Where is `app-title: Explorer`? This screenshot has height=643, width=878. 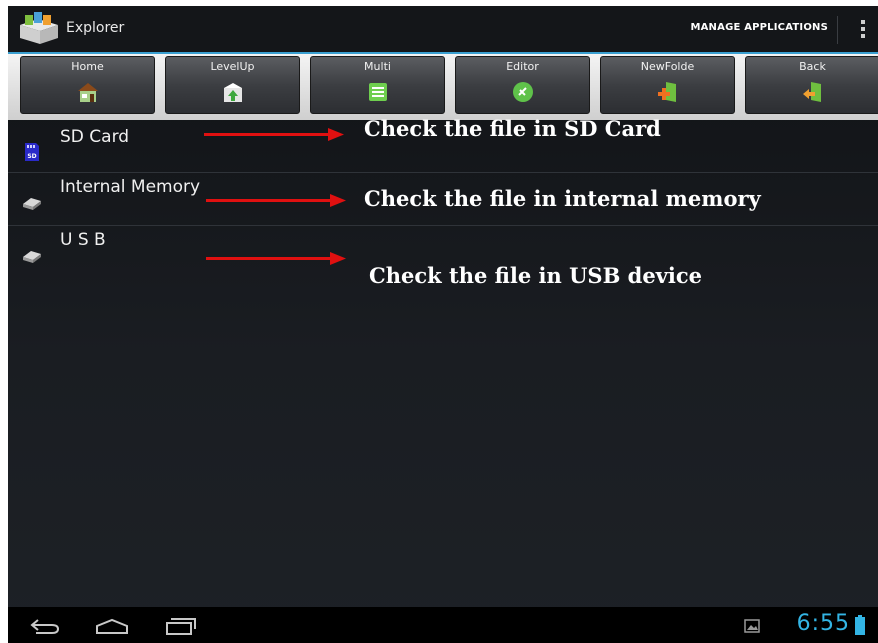 app-title: Explorer is located at coordinates (95, 28).